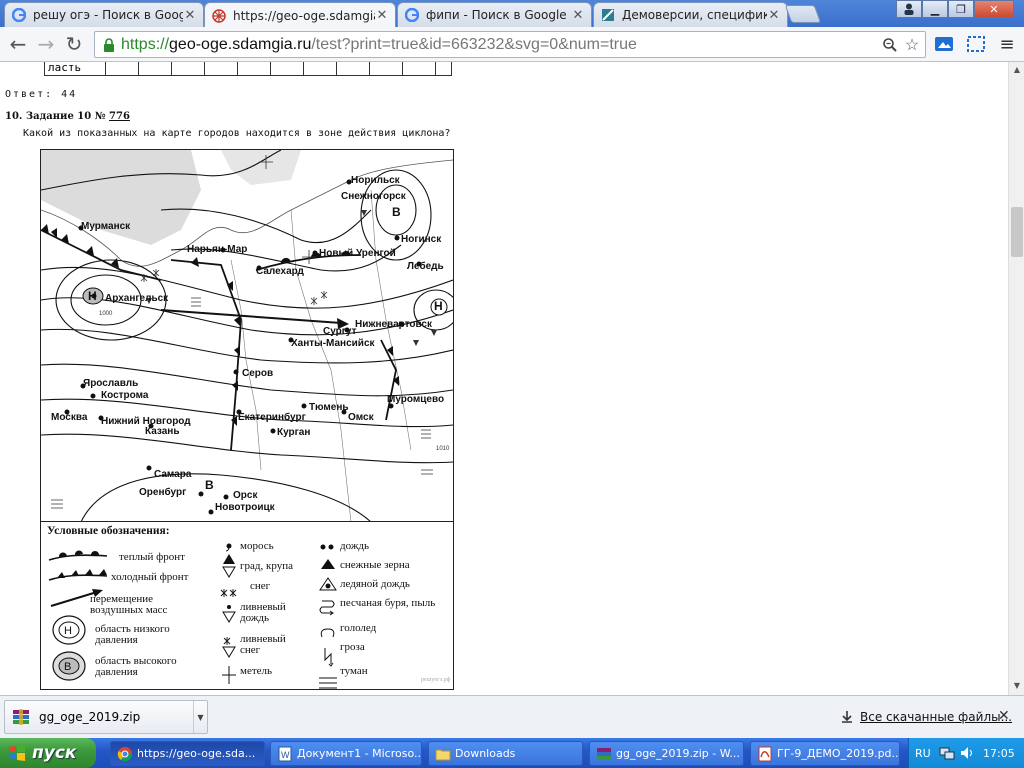 Image resolution: width=1024 pixels, height=768 pixels. I want to click on city-label: Муромцево, so click(416, 399).